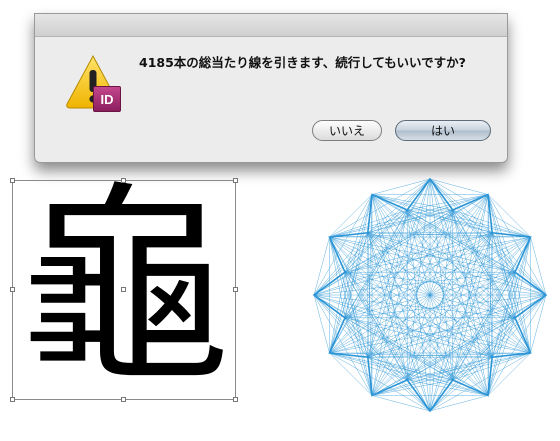 Image resolution: width=560 pixels, height=441 pixels. I want to click on handle-top-left, so click(12, 180).